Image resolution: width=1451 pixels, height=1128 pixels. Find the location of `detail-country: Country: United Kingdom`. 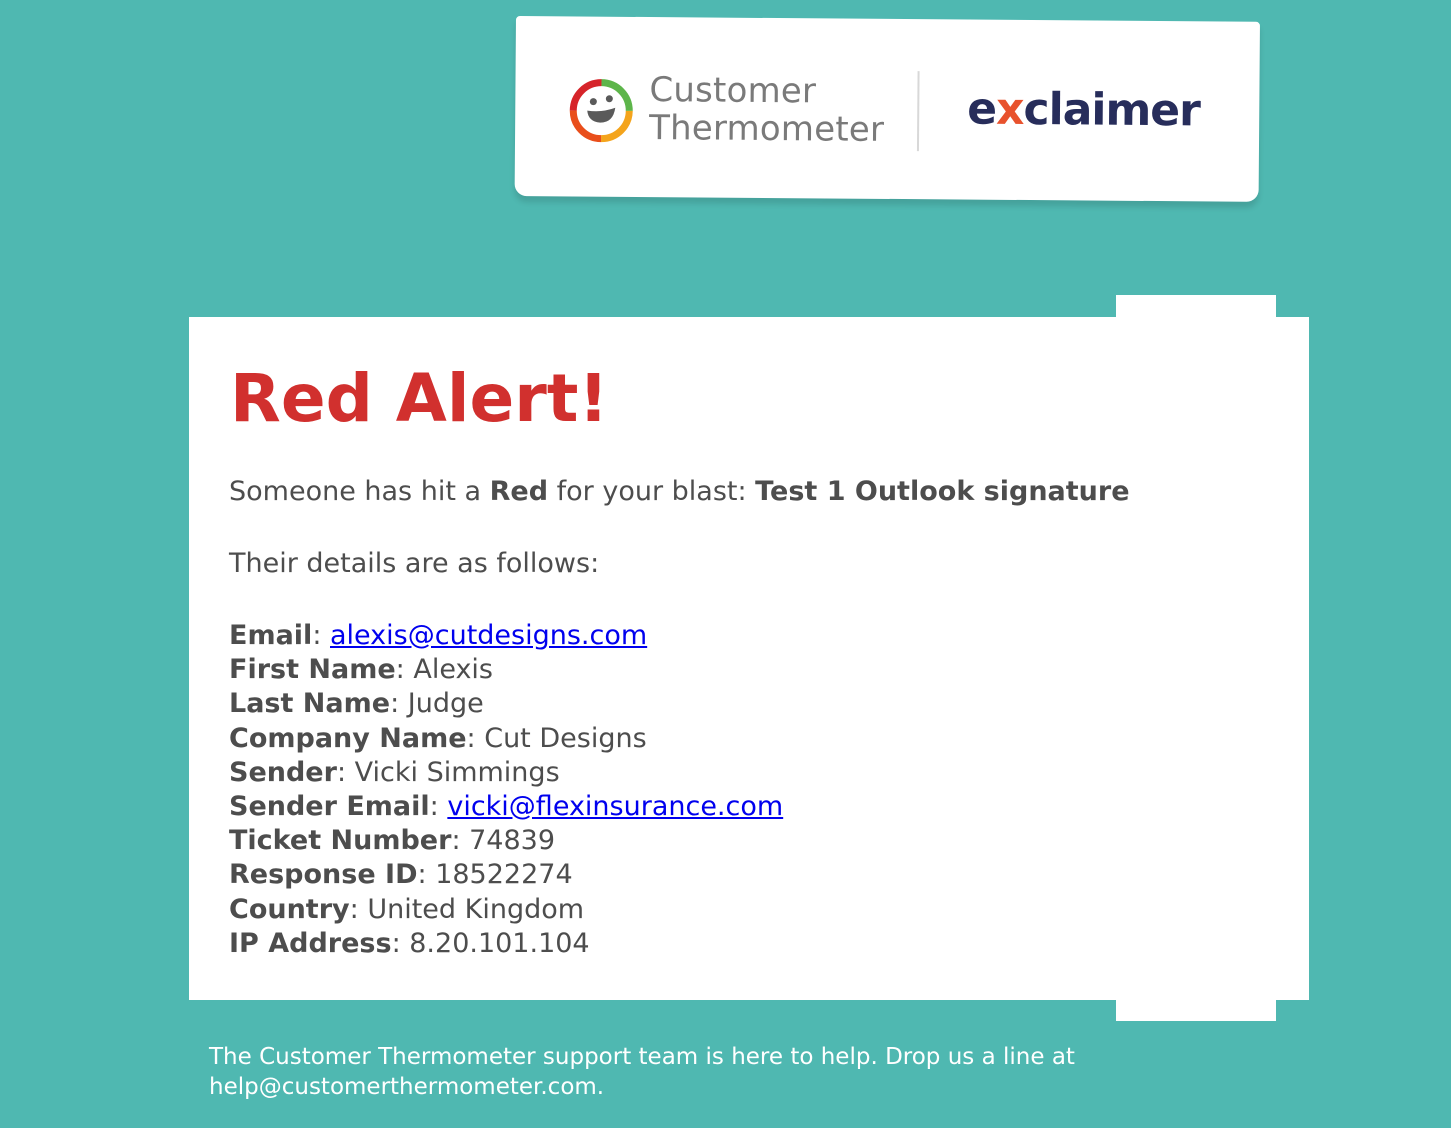

detail-country: Country: United Kingdom is located at coordinates (506, 910).